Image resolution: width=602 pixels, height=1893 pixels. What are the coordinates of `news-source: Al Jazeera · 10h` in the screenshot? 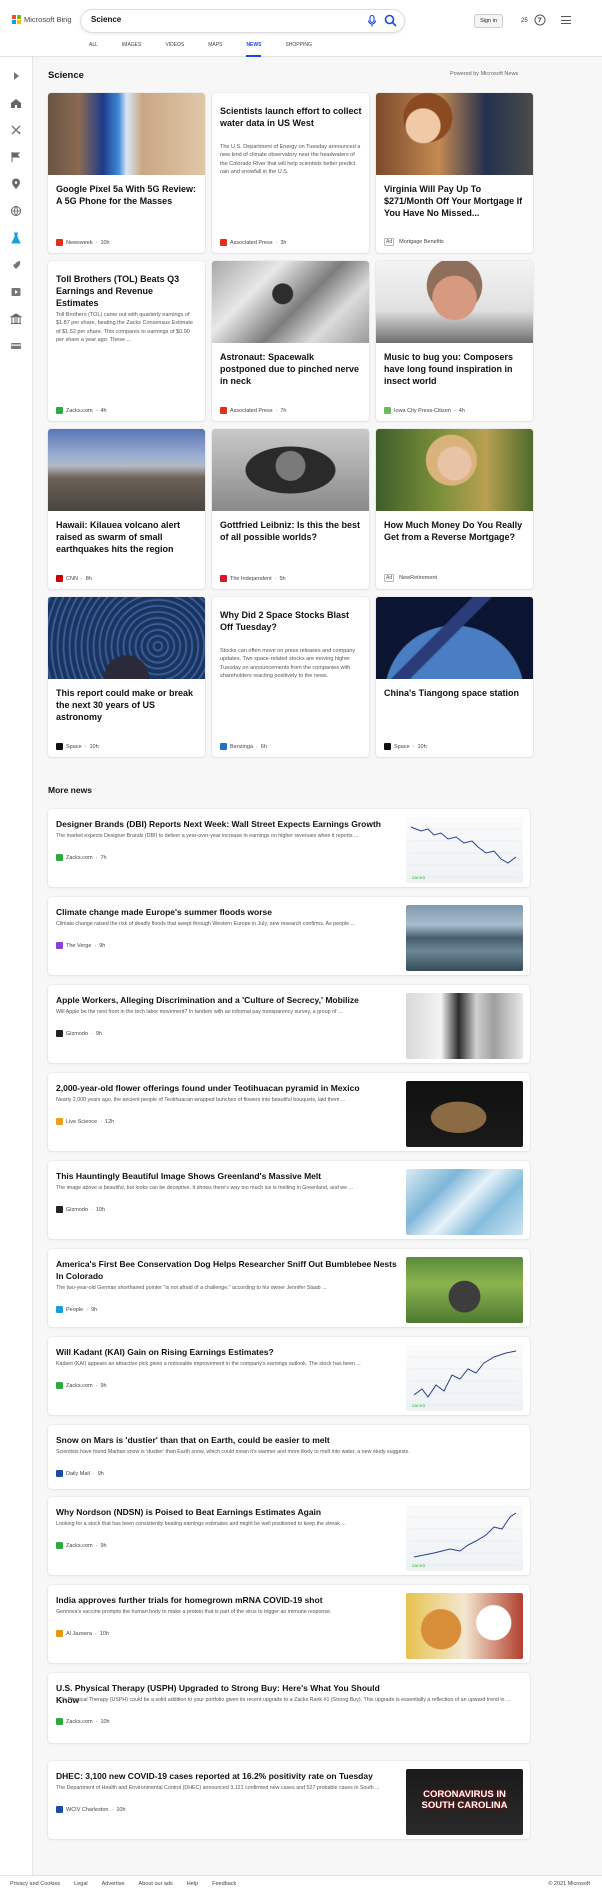 It's located at (82, 1633).